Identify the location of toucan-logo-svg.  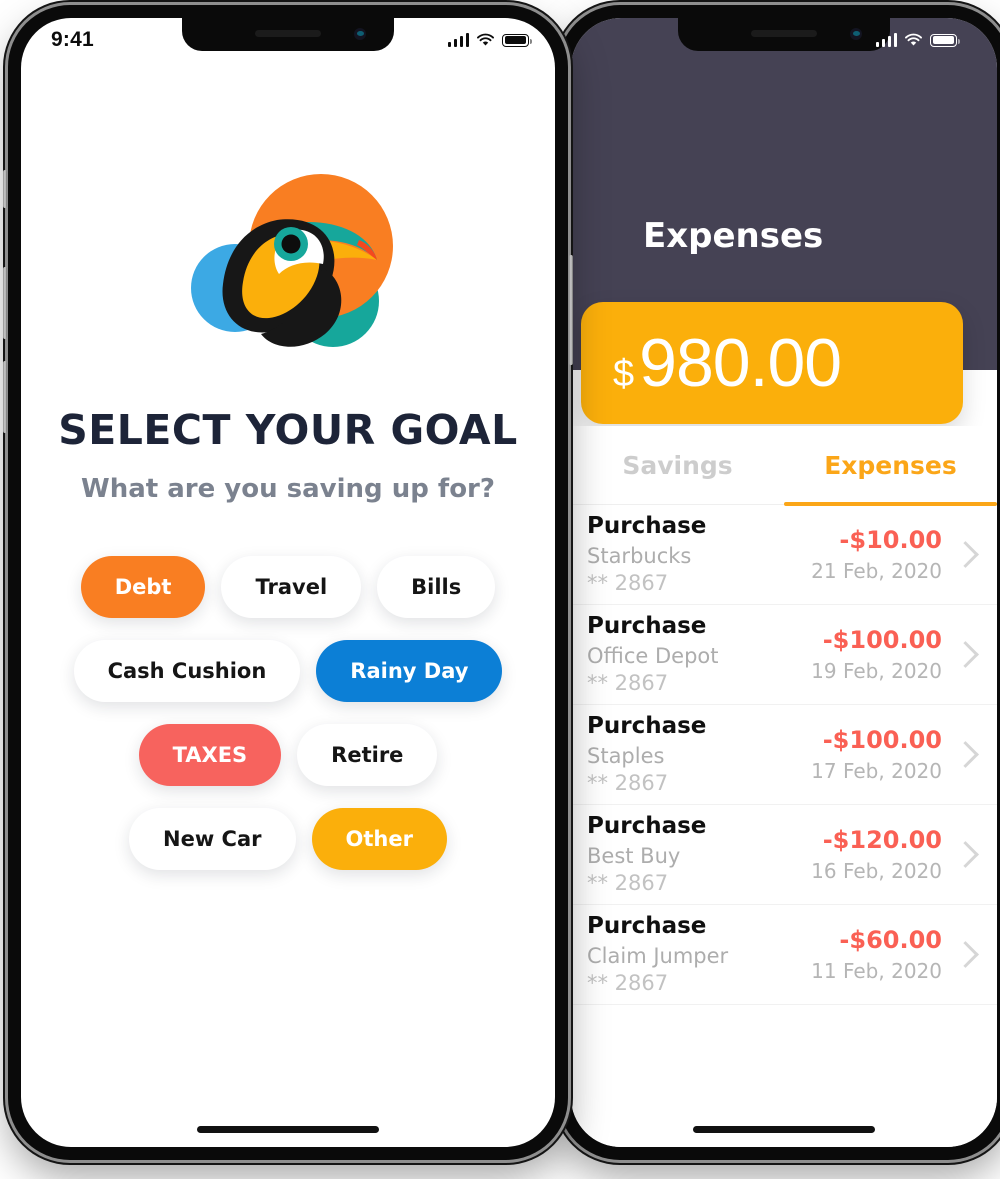
(292, 260).